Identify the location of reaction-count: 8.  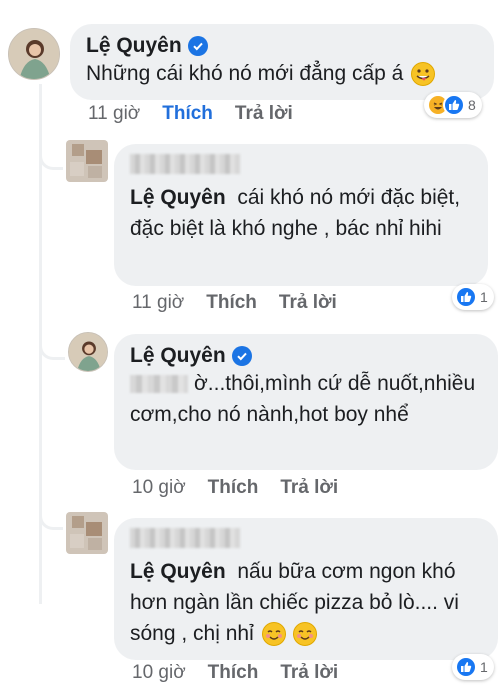
(472, 105).